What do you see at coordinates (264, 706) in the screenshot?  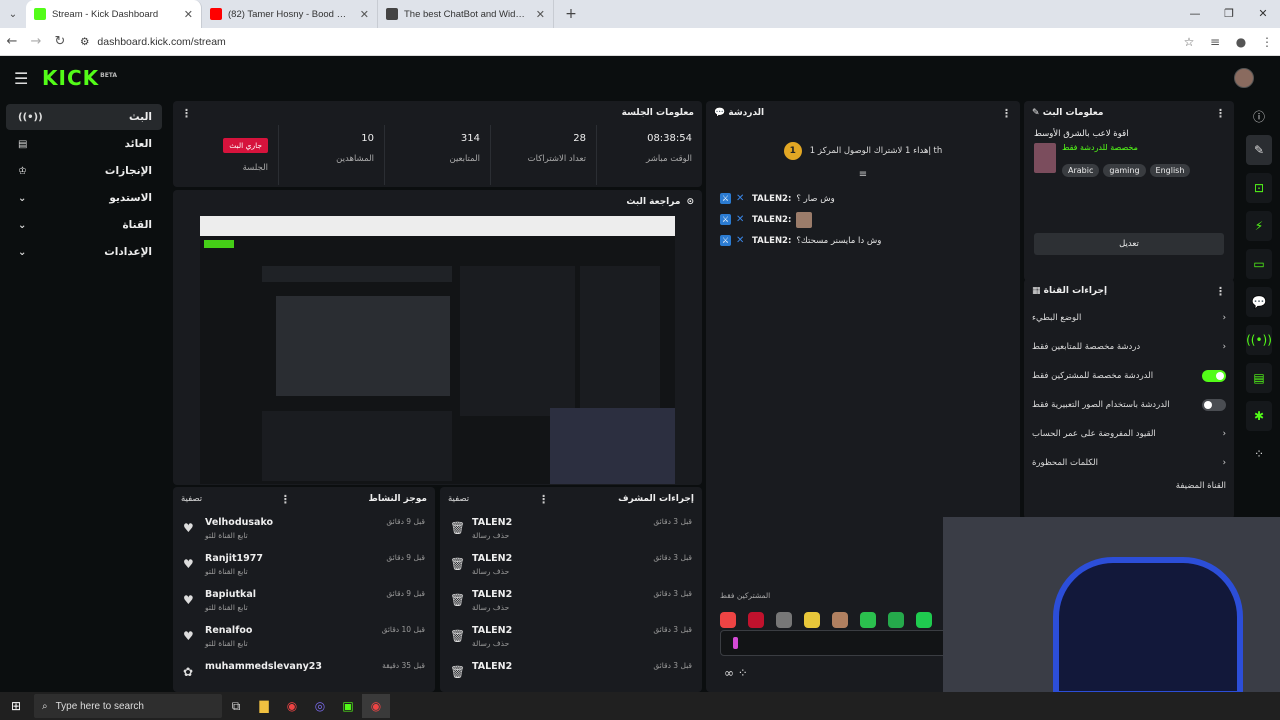 I see `file-explorer-icon: ▇` at bounding box center [264, 706].